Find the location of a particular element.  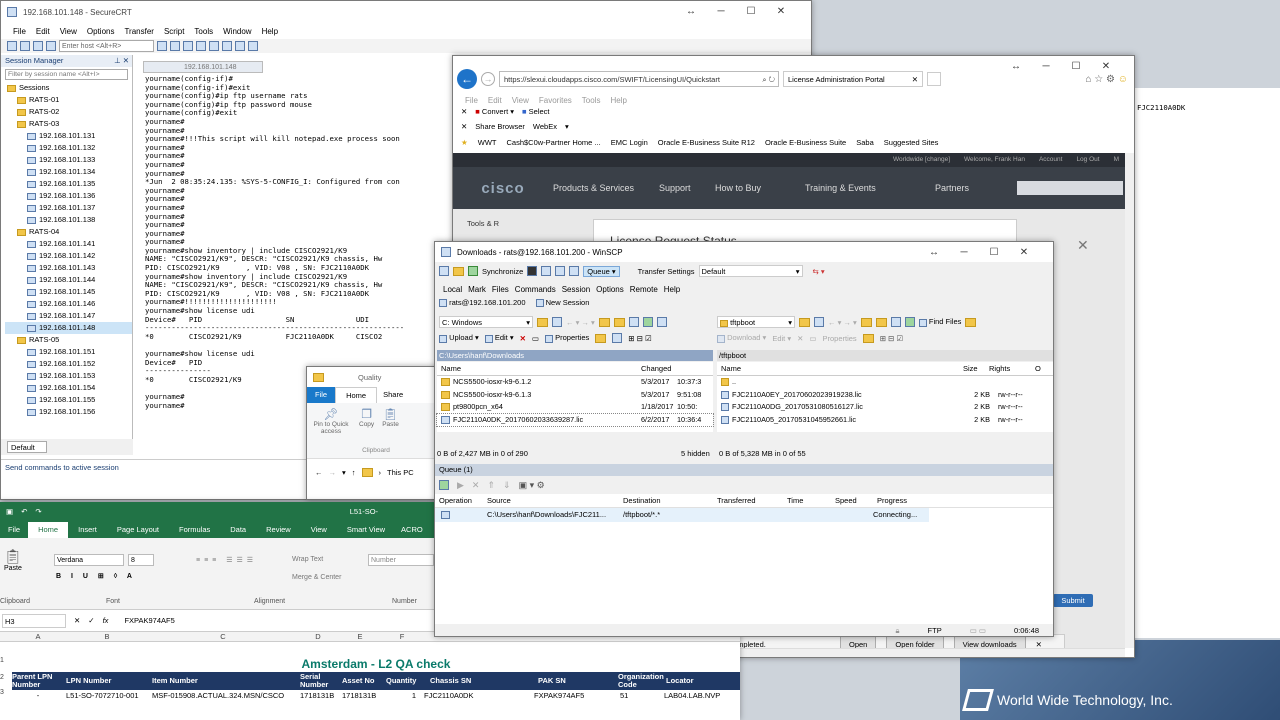

new-session-tab: New Session is located at coordinates (562, 303).